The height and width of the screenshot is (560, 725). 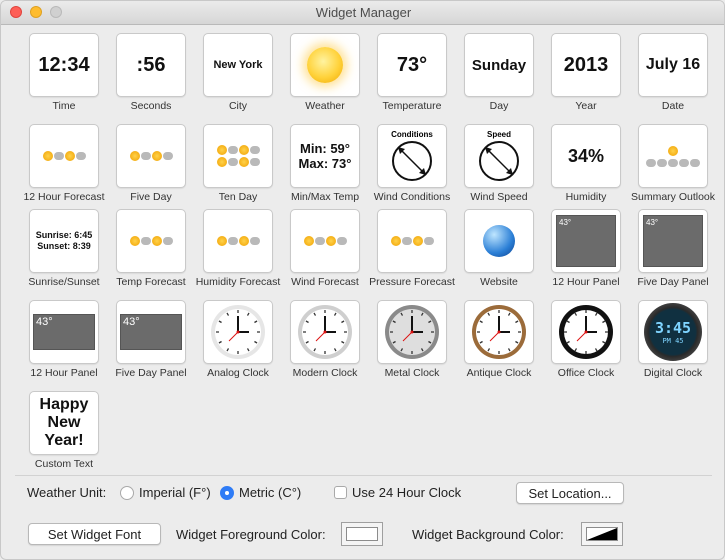 What do you see at coordinates (64, 241) in the screenshot?
I see `widget-preview: Sunrise: 6:45 Sunset: 8:39` at bounding box center [64, 241].